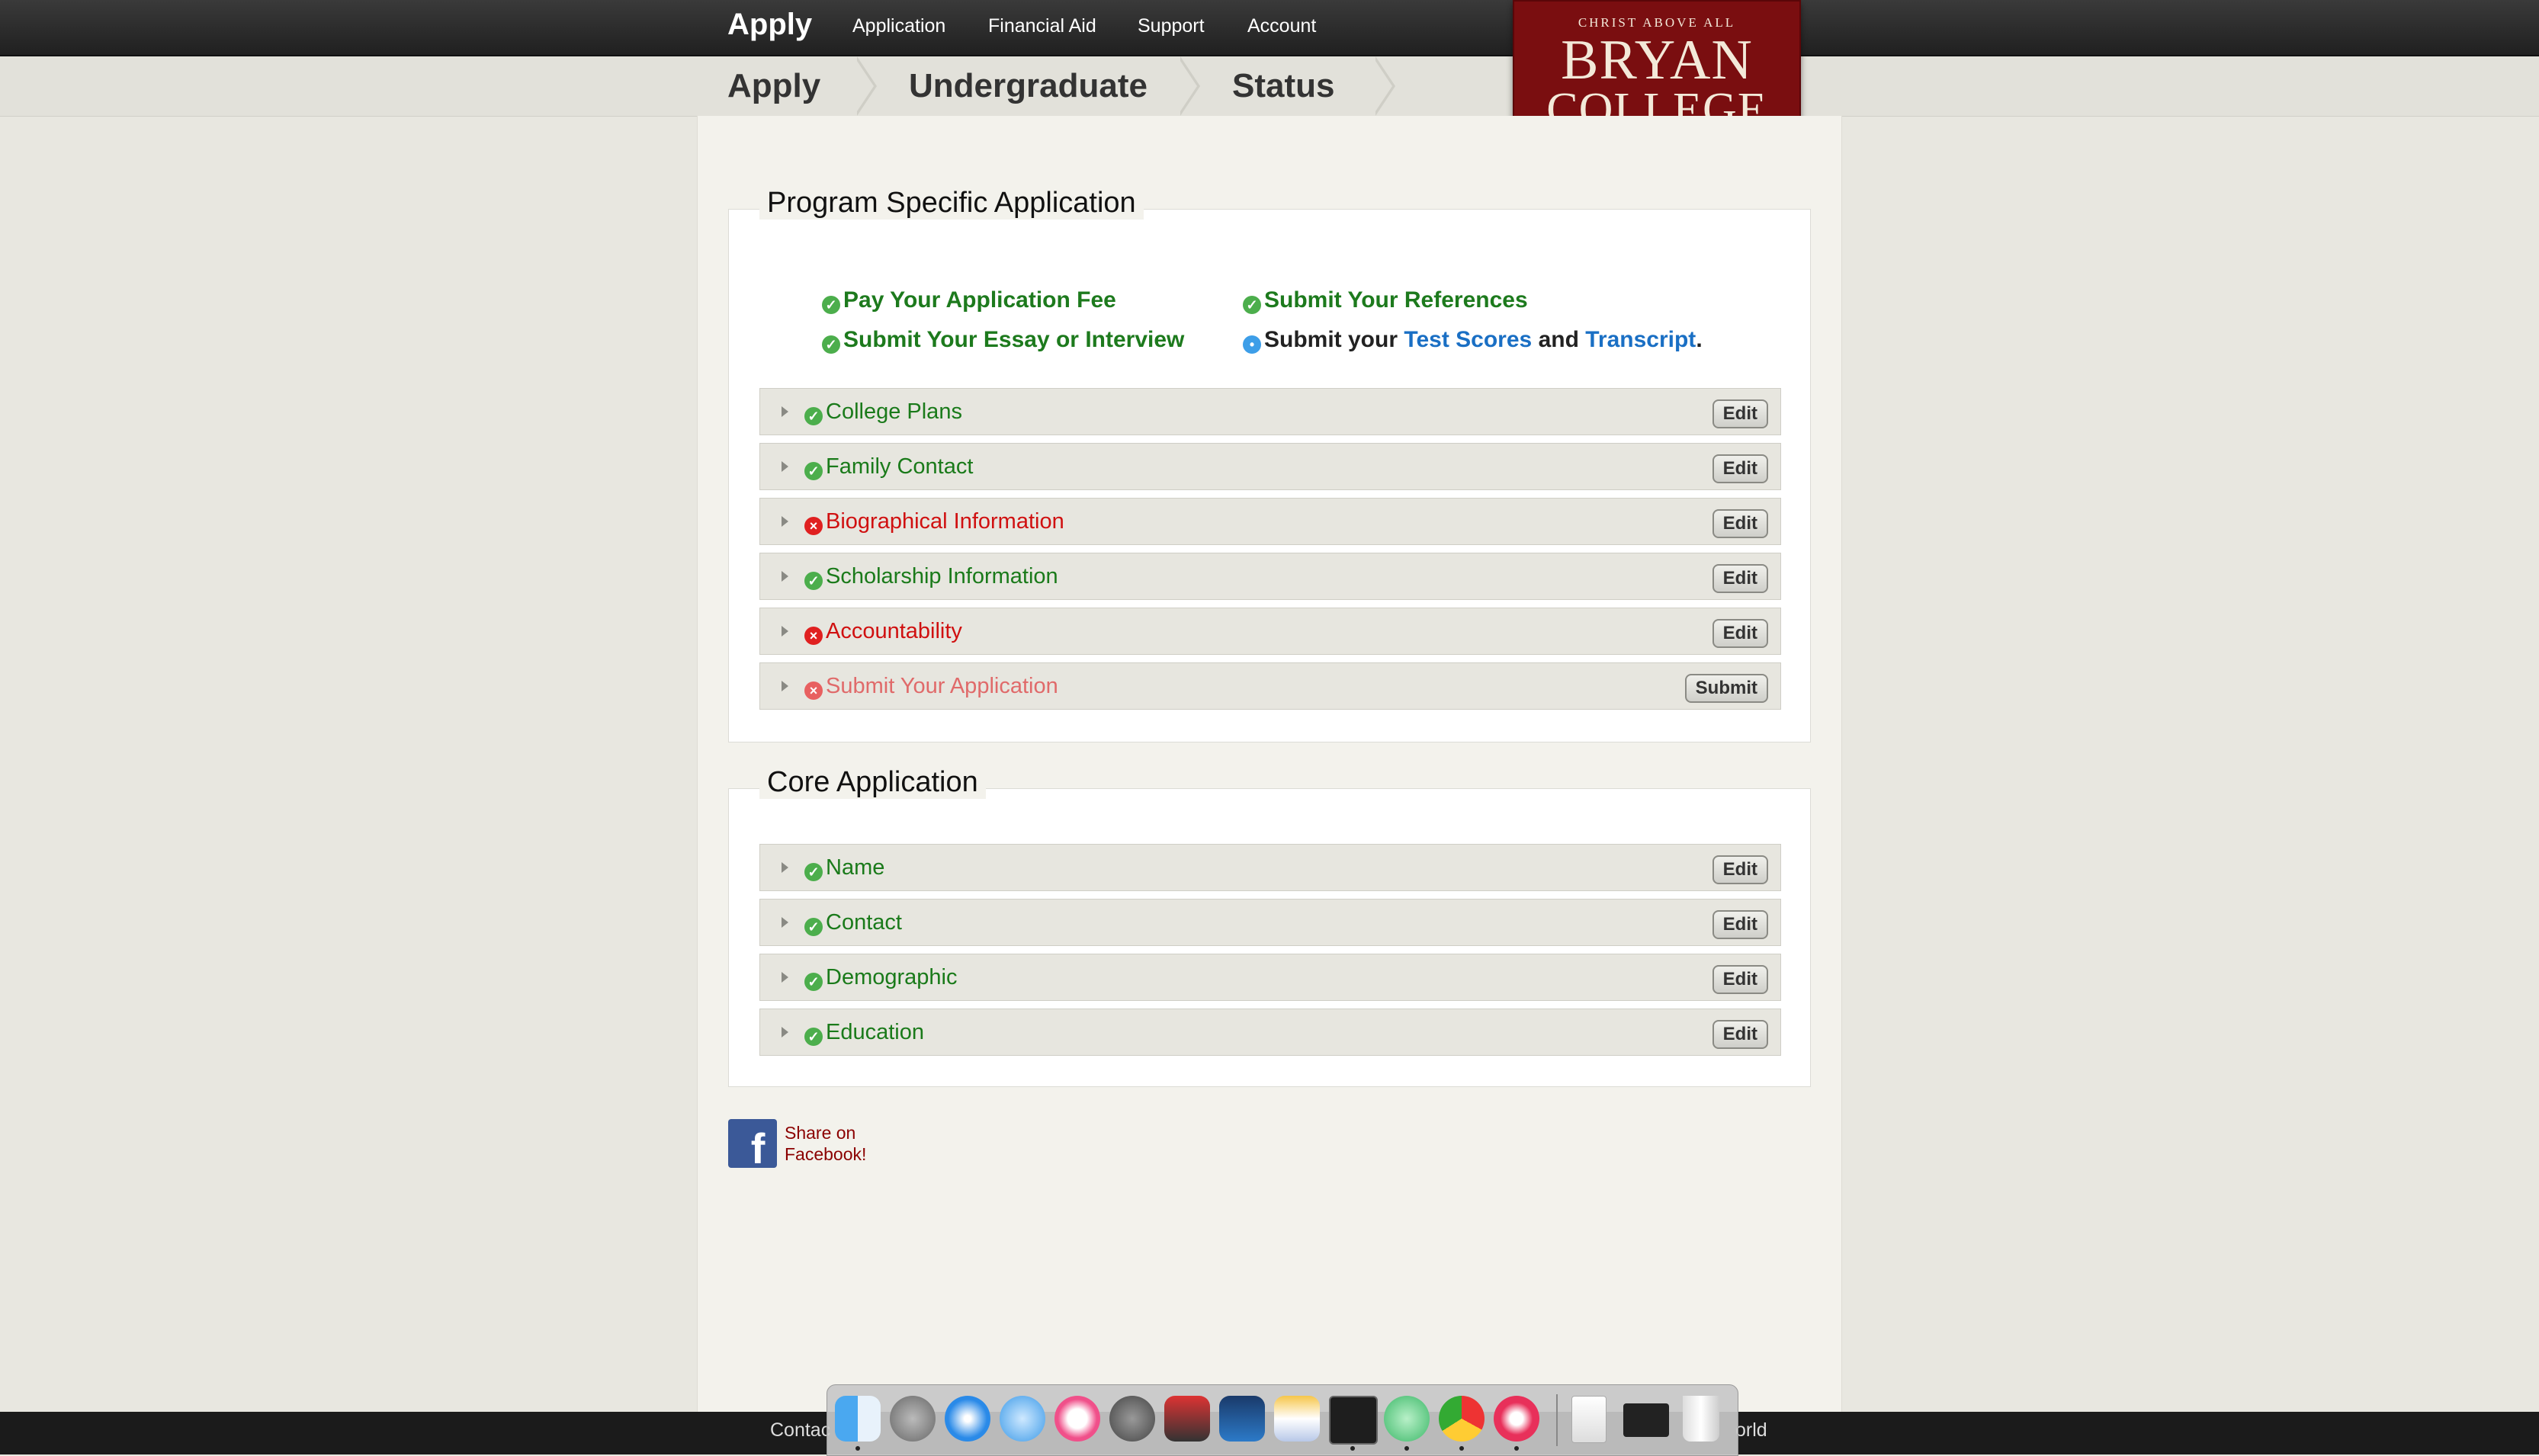  Describe the element at coordinates (1270, 1032) in the screenshot. I see `section-row-education: ✓ Education Edit` at that location.